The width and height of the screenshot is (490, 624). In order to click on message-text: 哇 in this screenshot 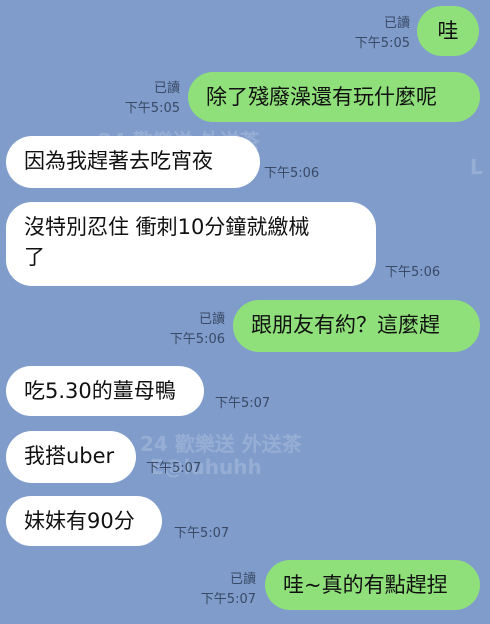, I will do `click(448, 31)`.